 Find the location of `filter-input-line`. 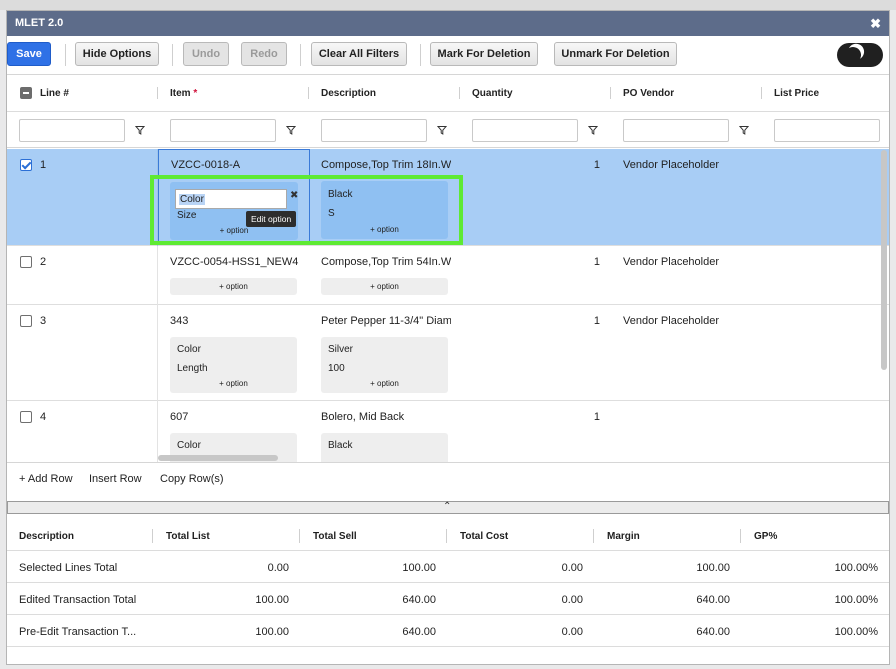

filter-input-line is located at coordinates (72, 130).